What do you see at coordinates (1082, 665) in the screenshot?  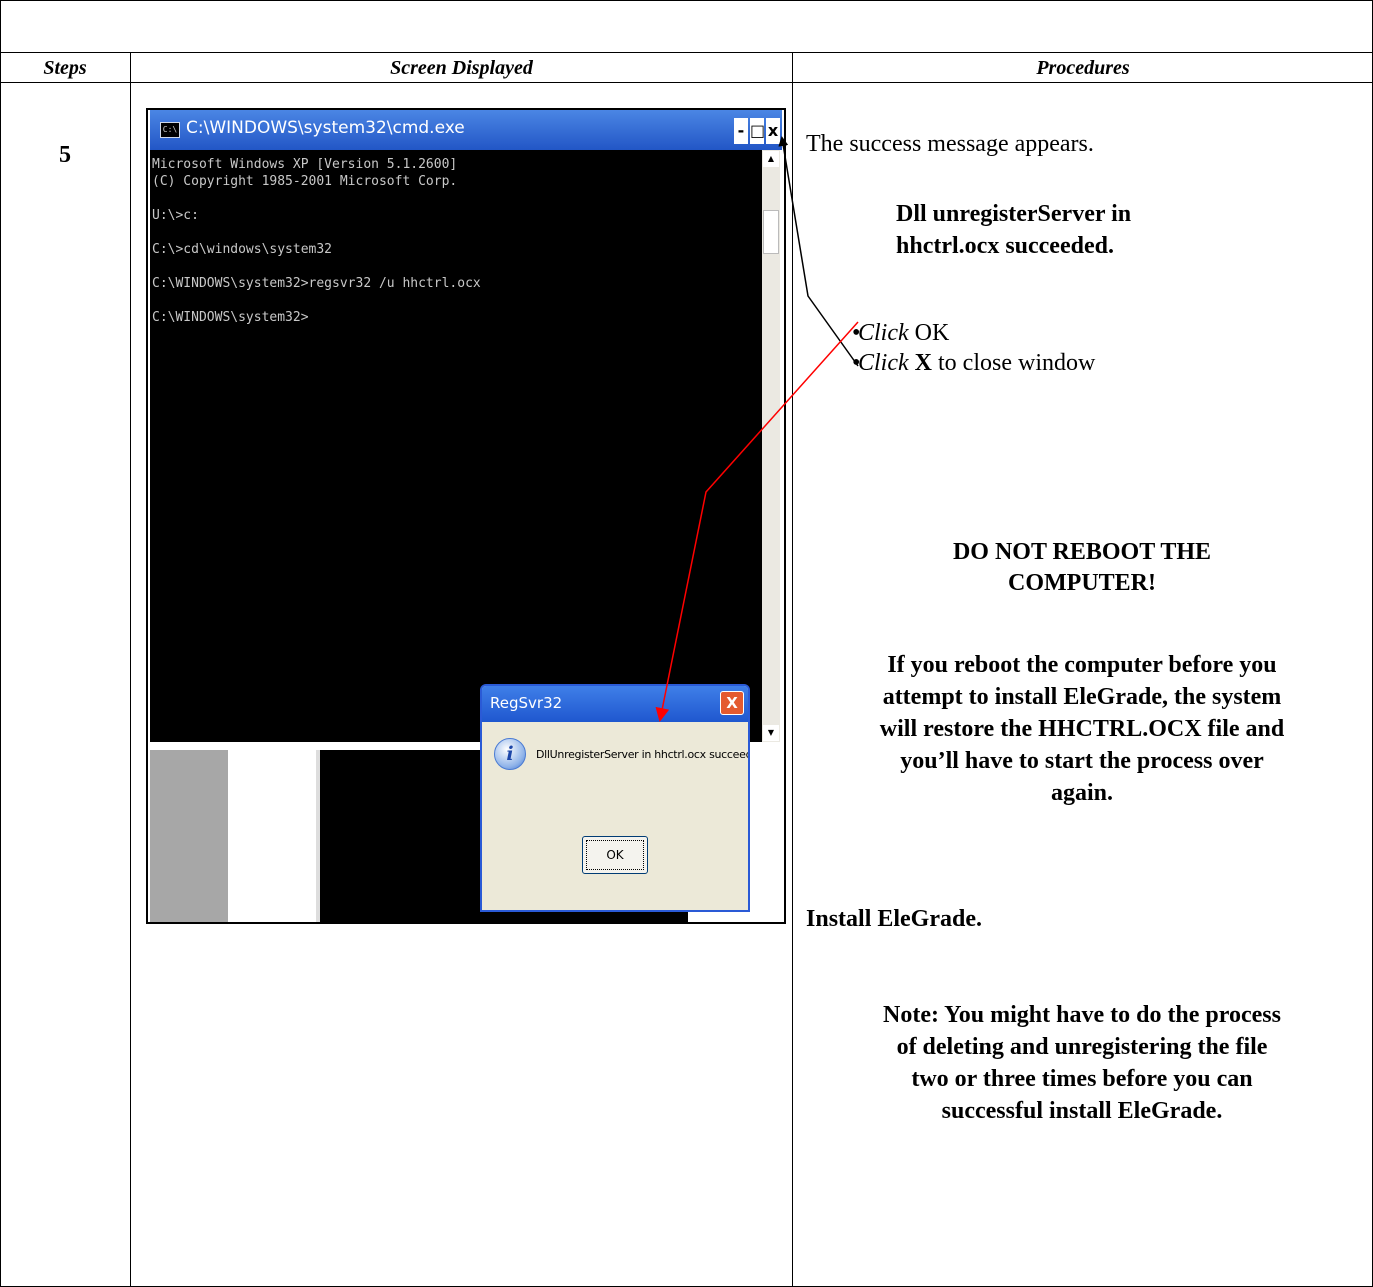 I see `reboot-line-1: If you reboot the computer before you` at bounding box center [1082, 665].